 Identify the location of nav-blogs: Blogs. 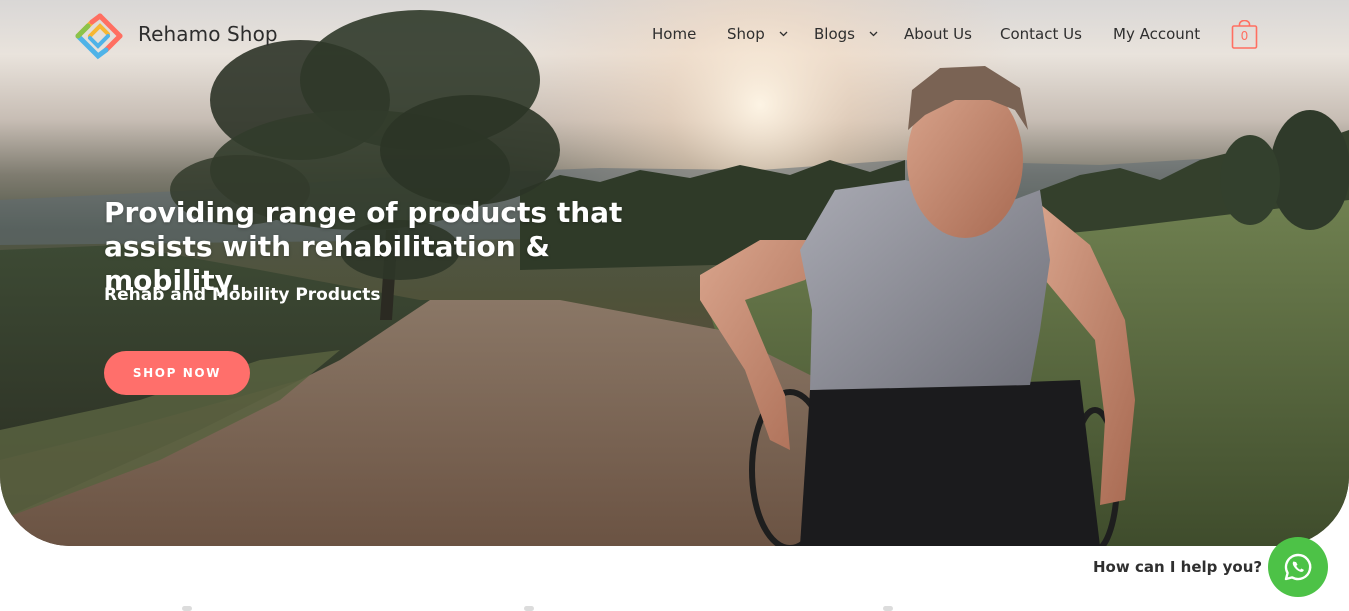
(846, 34).